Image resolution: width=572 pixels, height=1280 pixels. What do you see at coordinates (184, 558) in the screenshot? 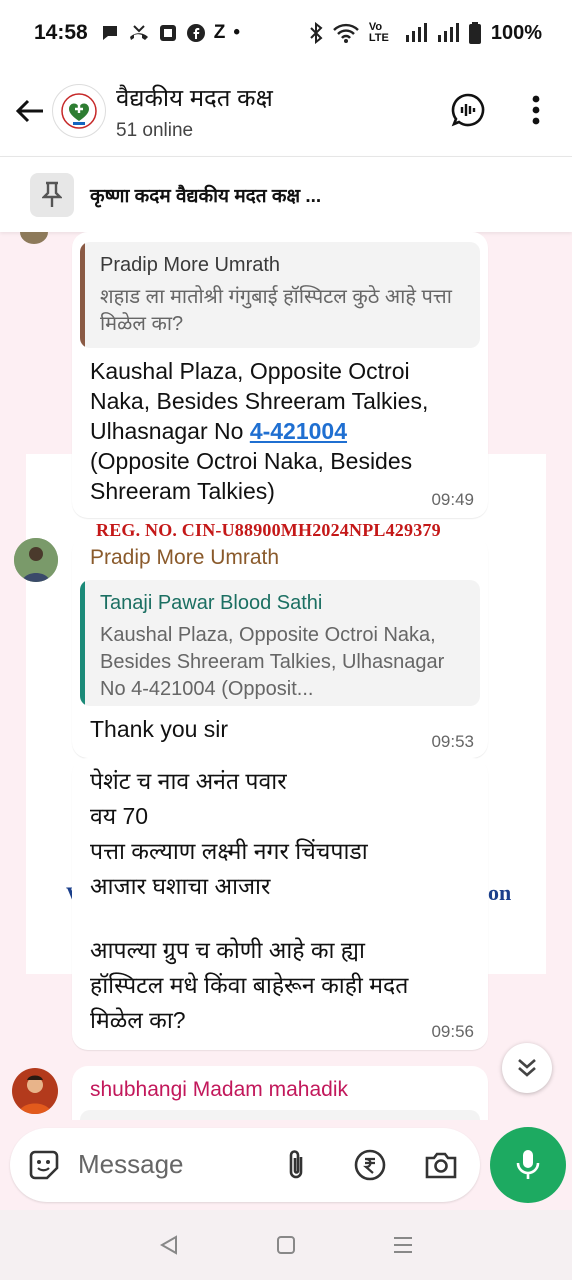
I see `message-sender: Pradip More Umrath` at bounding box center [184, 558].